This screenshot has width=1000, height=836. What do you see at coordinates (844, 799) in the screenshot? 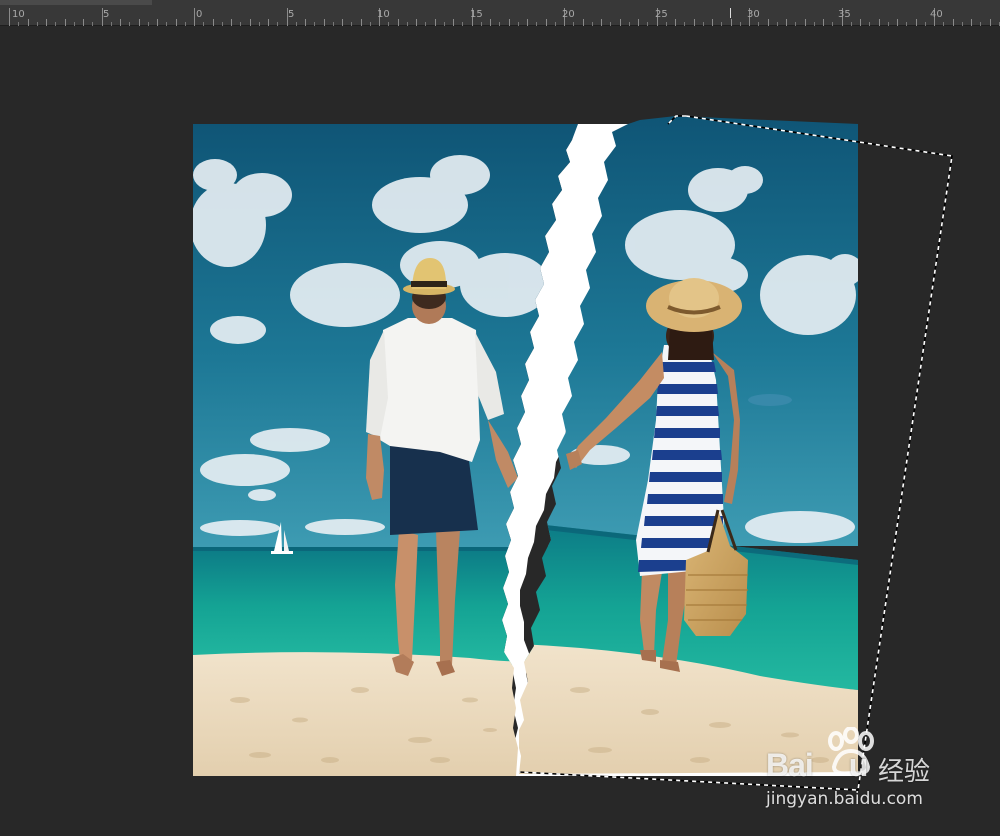
I see `watermark-url: jingyan.baidu.com` at bounding box center [844, 799].